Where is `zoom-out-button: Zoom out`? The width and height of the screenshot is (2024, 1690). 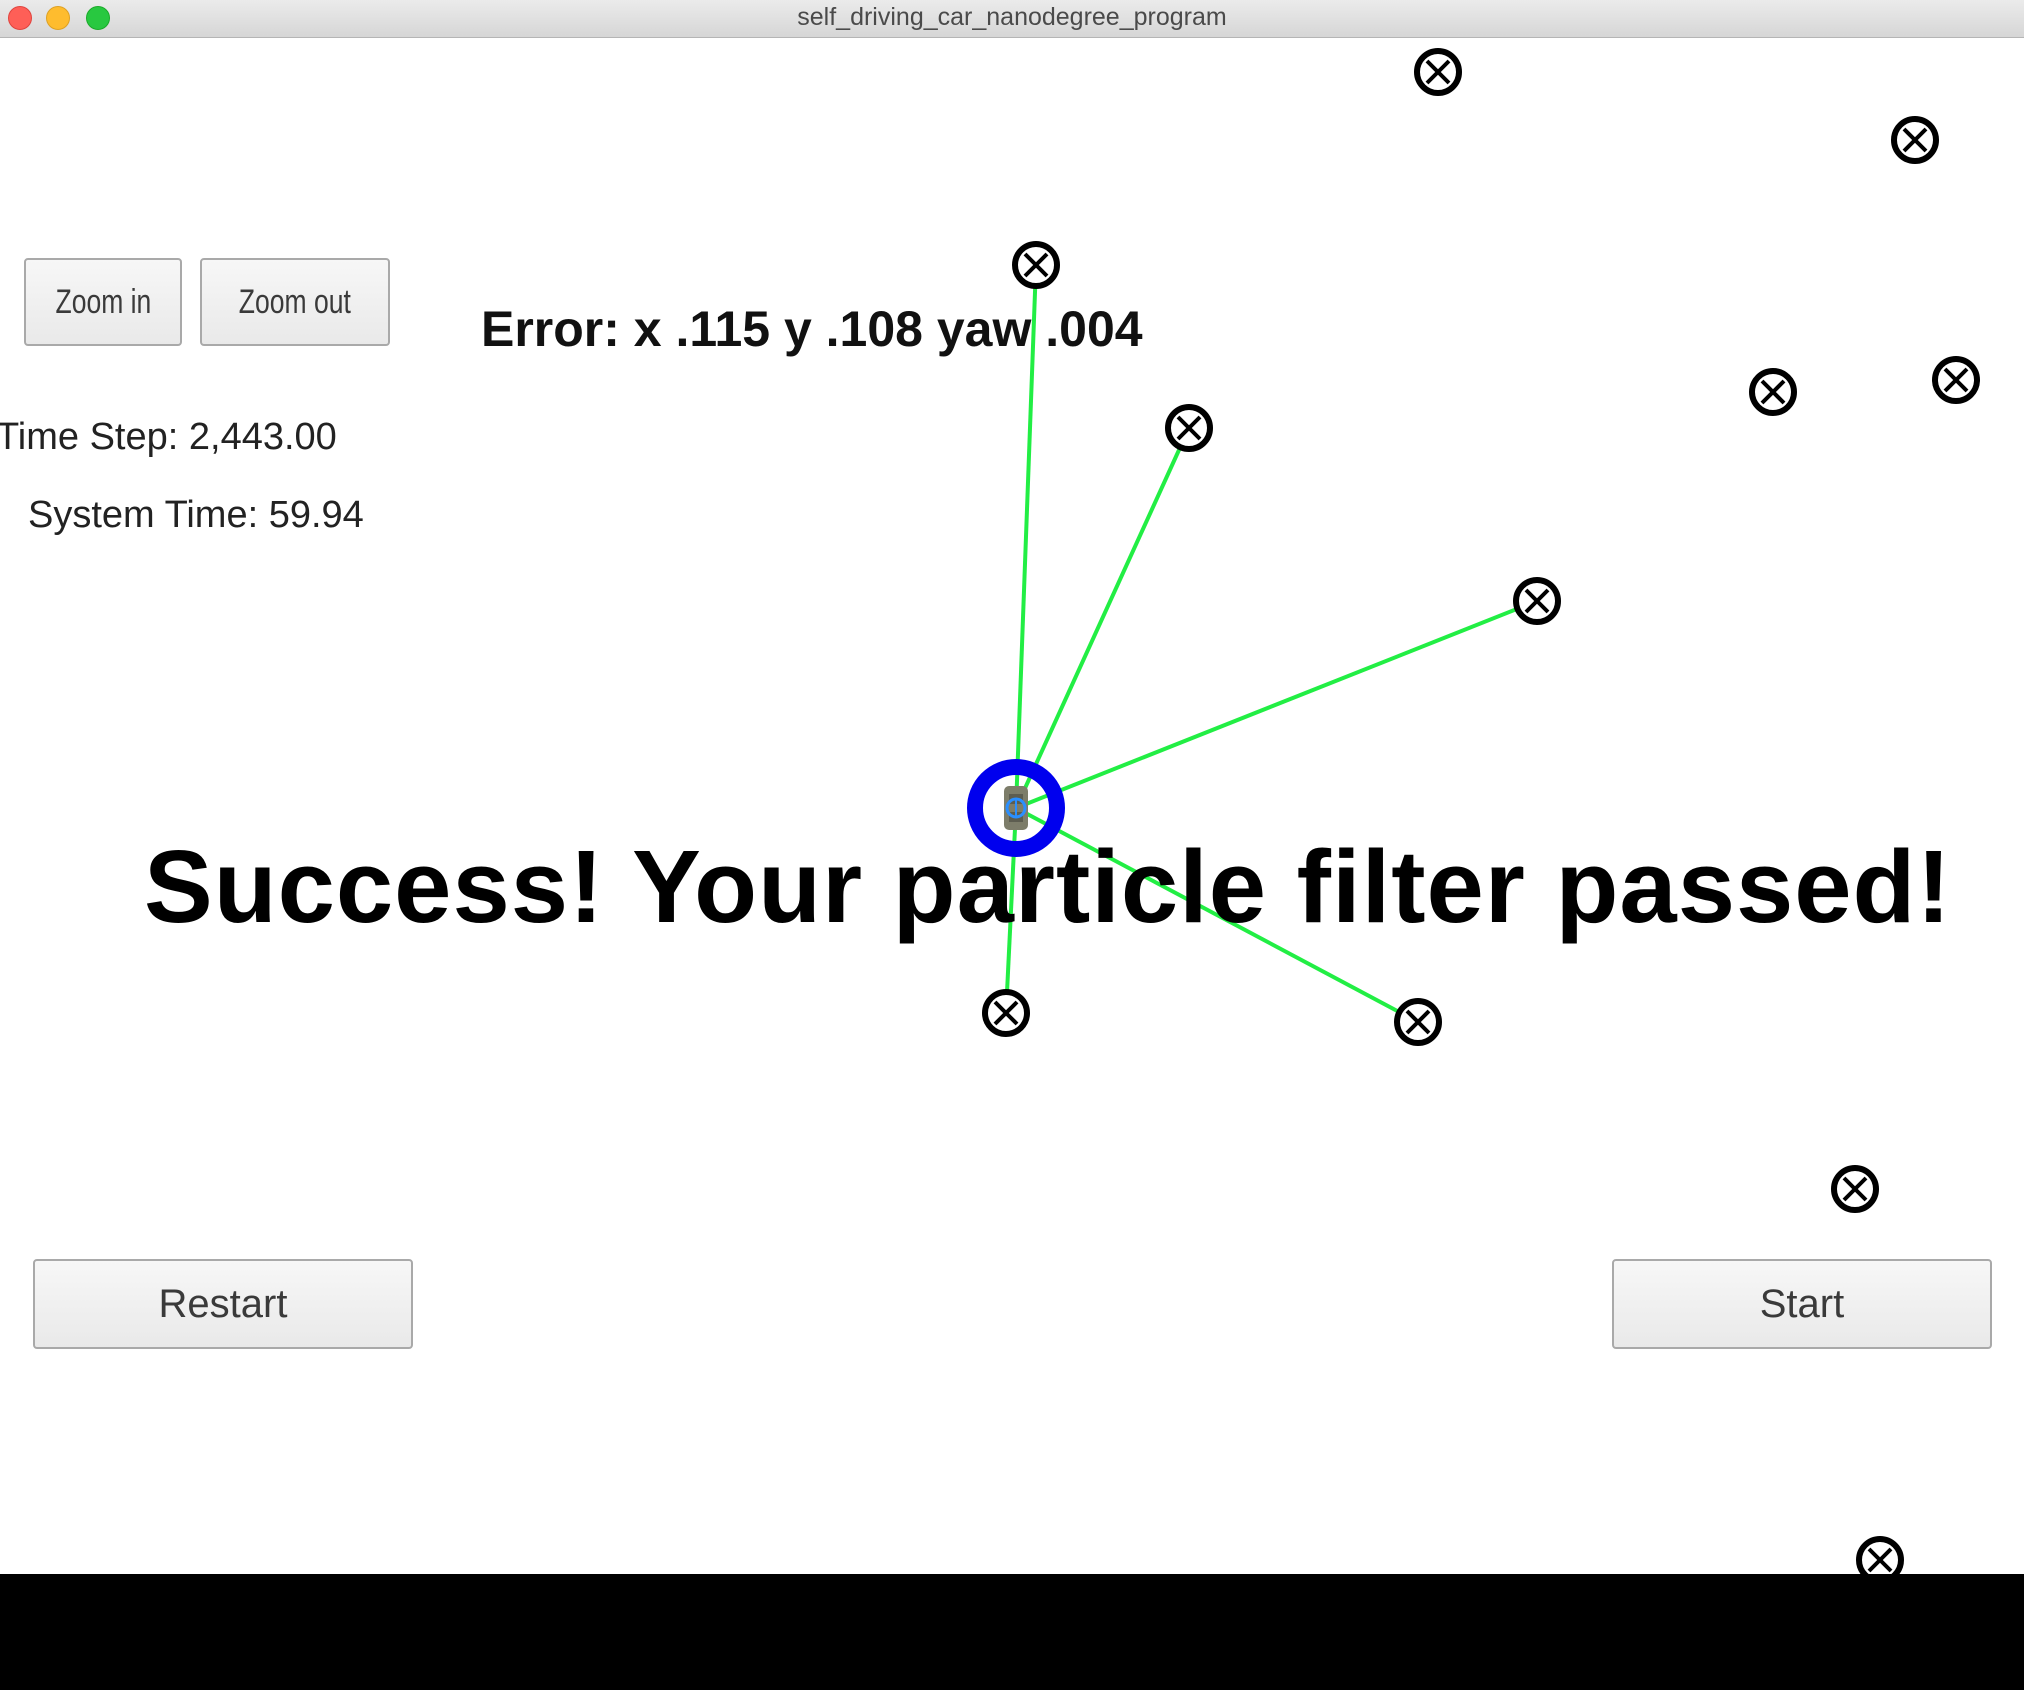 zoom-out-button: Zoom out is located at coordinates (295, 302).